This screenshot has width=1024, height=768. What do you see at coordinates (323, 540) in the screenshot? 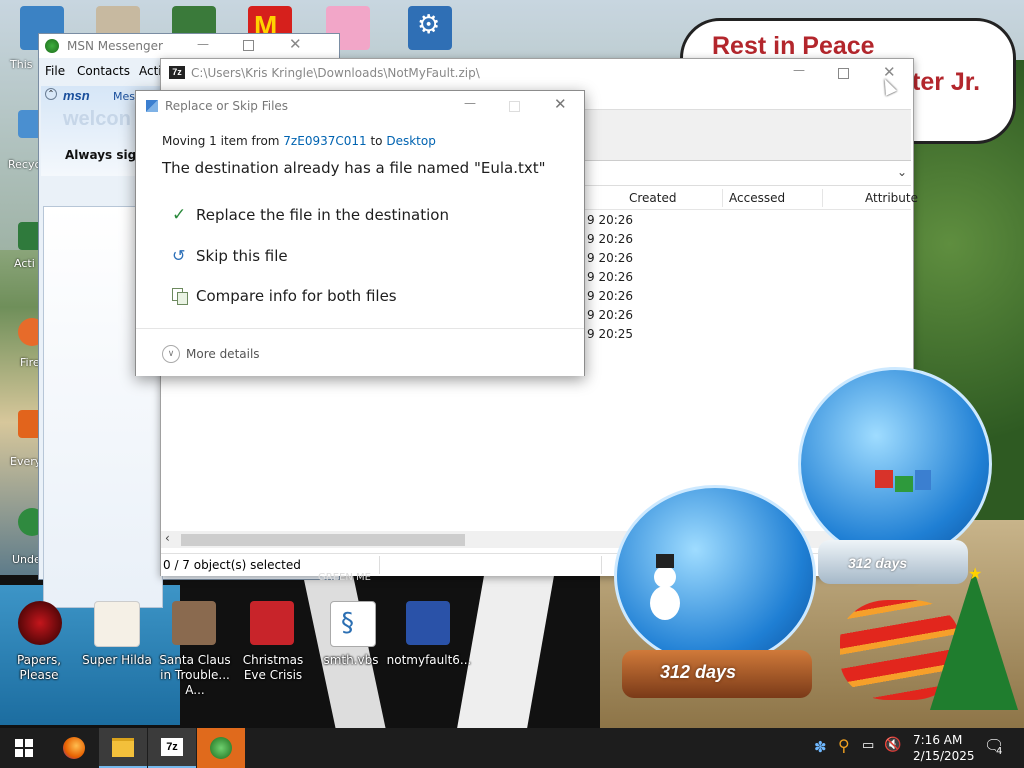
I see `scrollbar-thumb` at bounding box center [323, 540].